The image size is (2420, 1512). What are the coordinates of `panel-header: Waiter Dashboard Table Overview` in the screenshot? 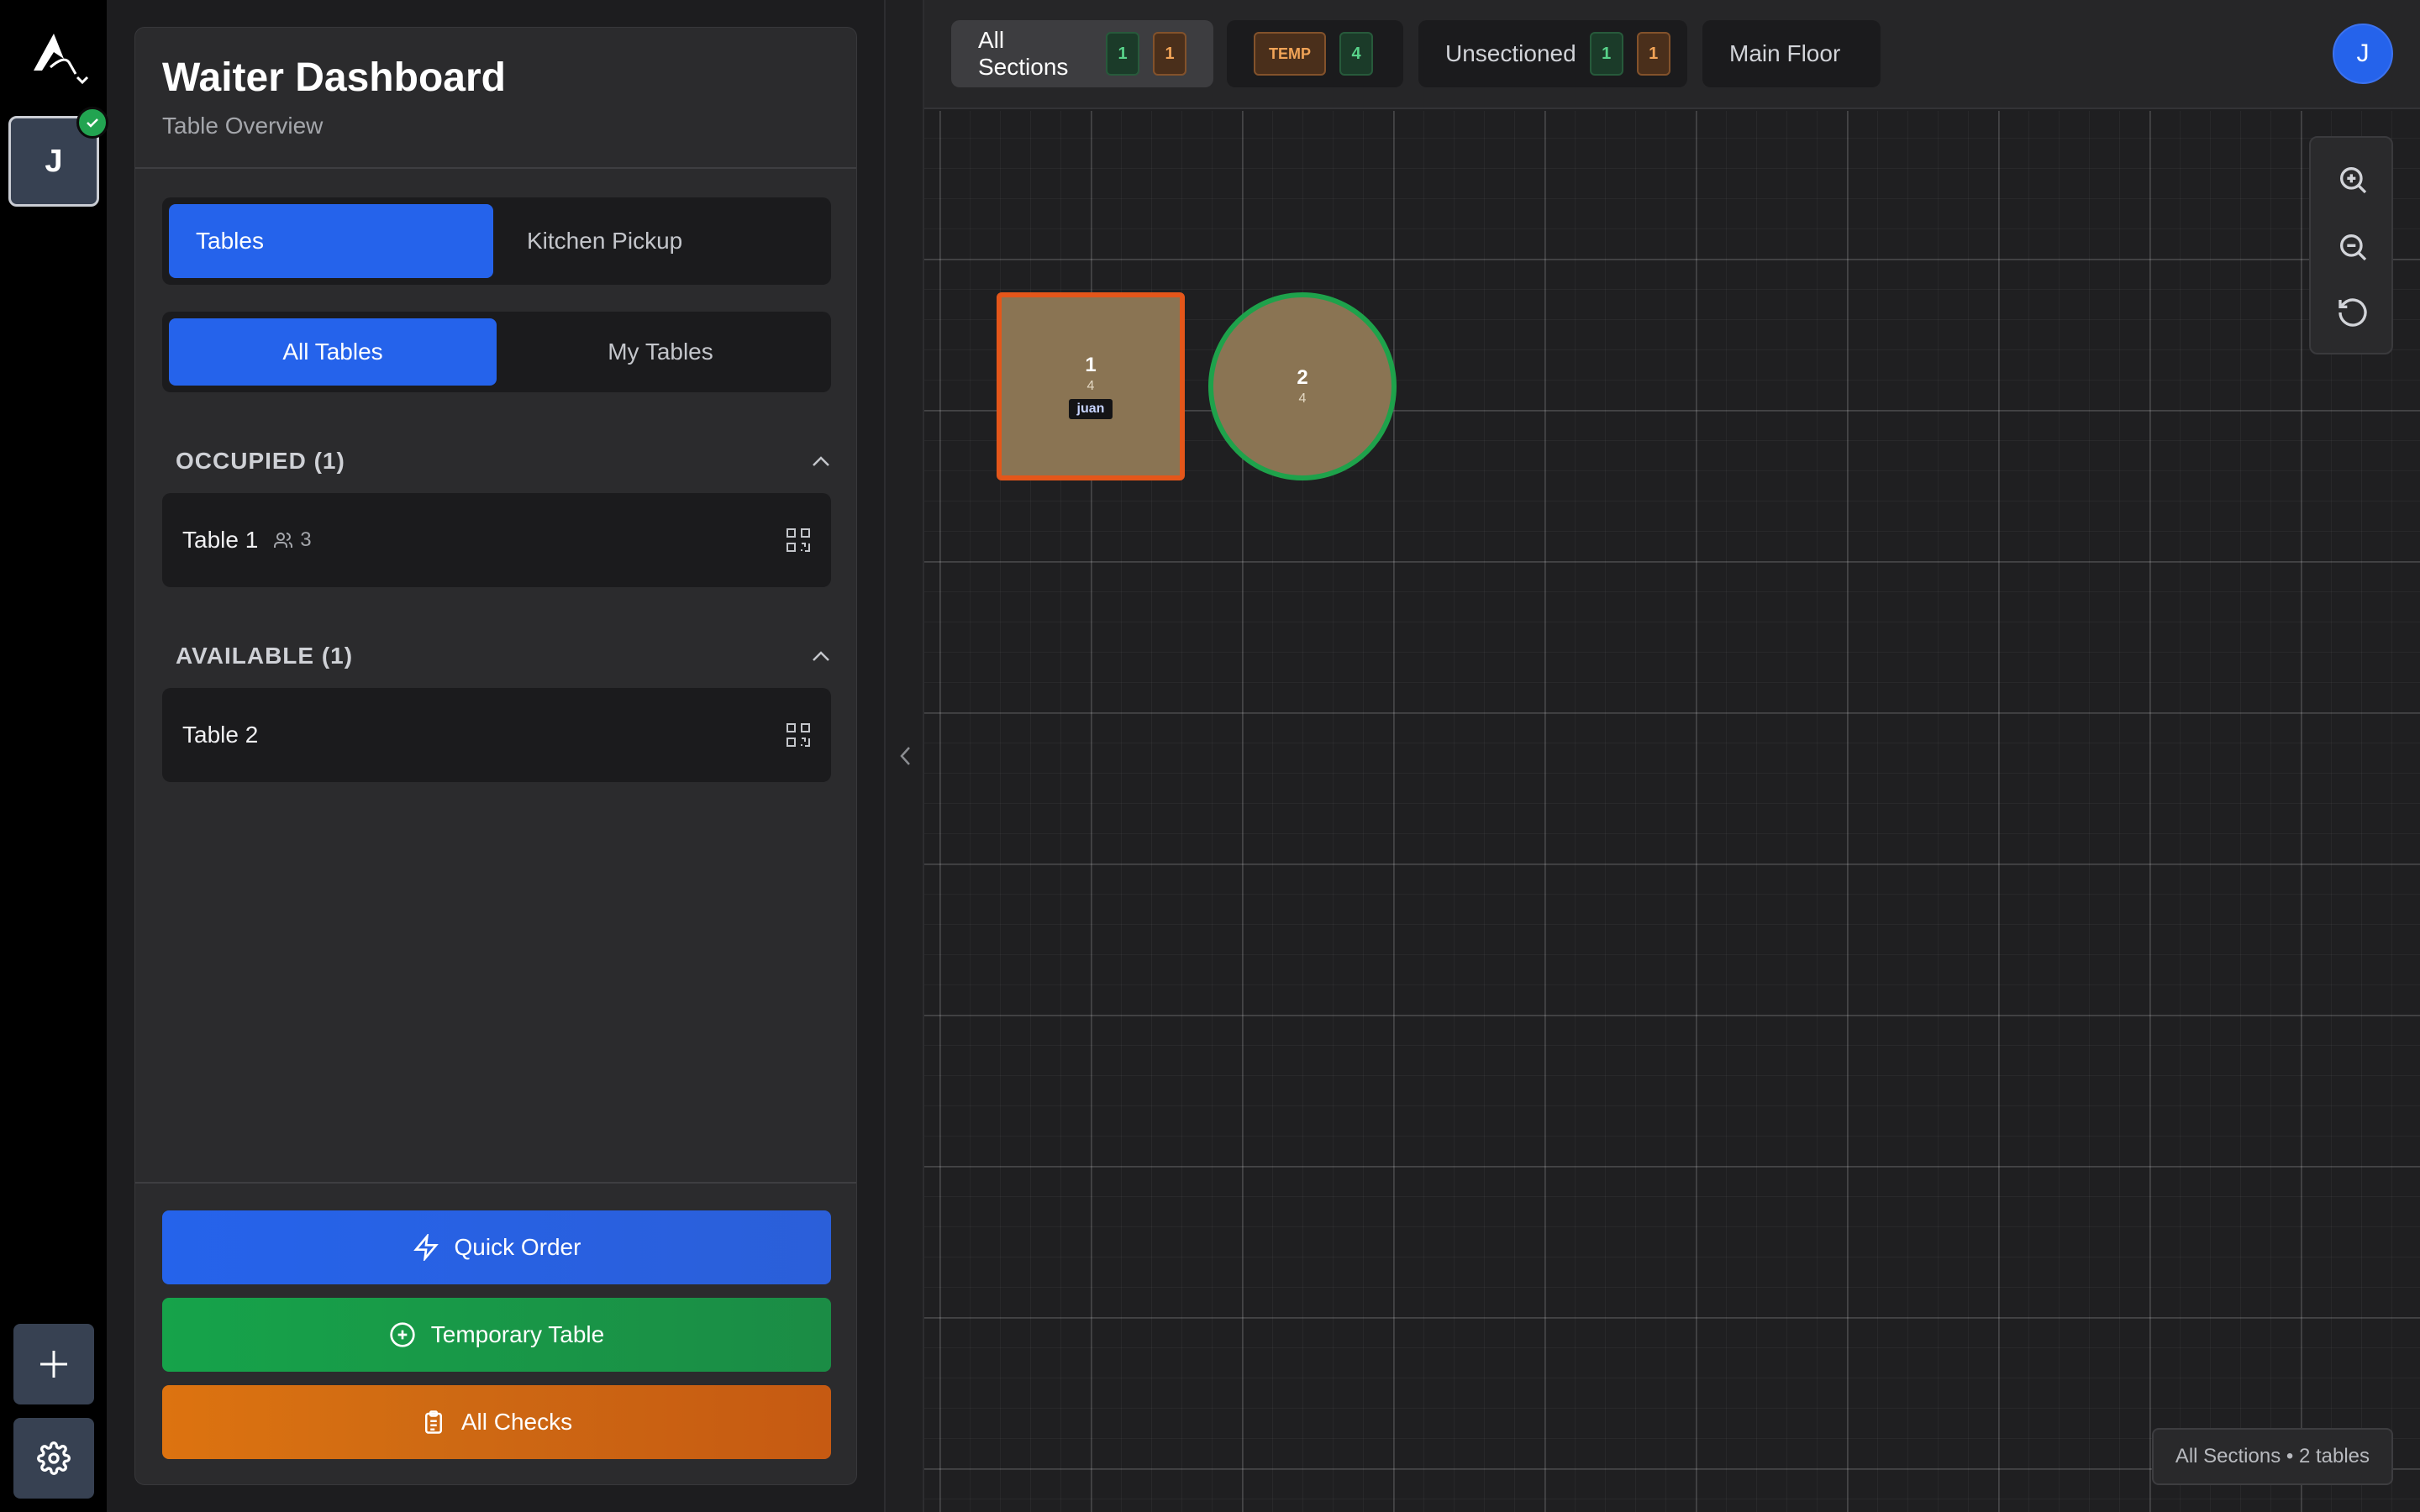 It's located at (496, 98).